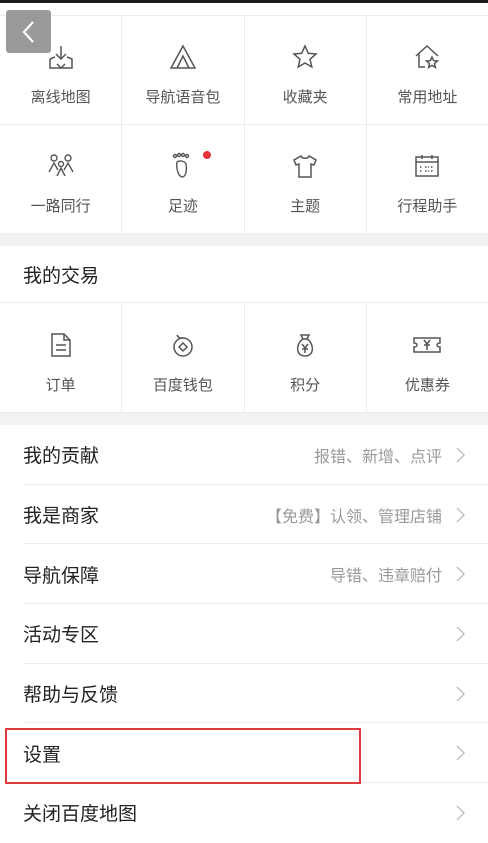  I want to click on menu-item-contribution: 我的贡献 报错、新增、点评, so click(244, 455).